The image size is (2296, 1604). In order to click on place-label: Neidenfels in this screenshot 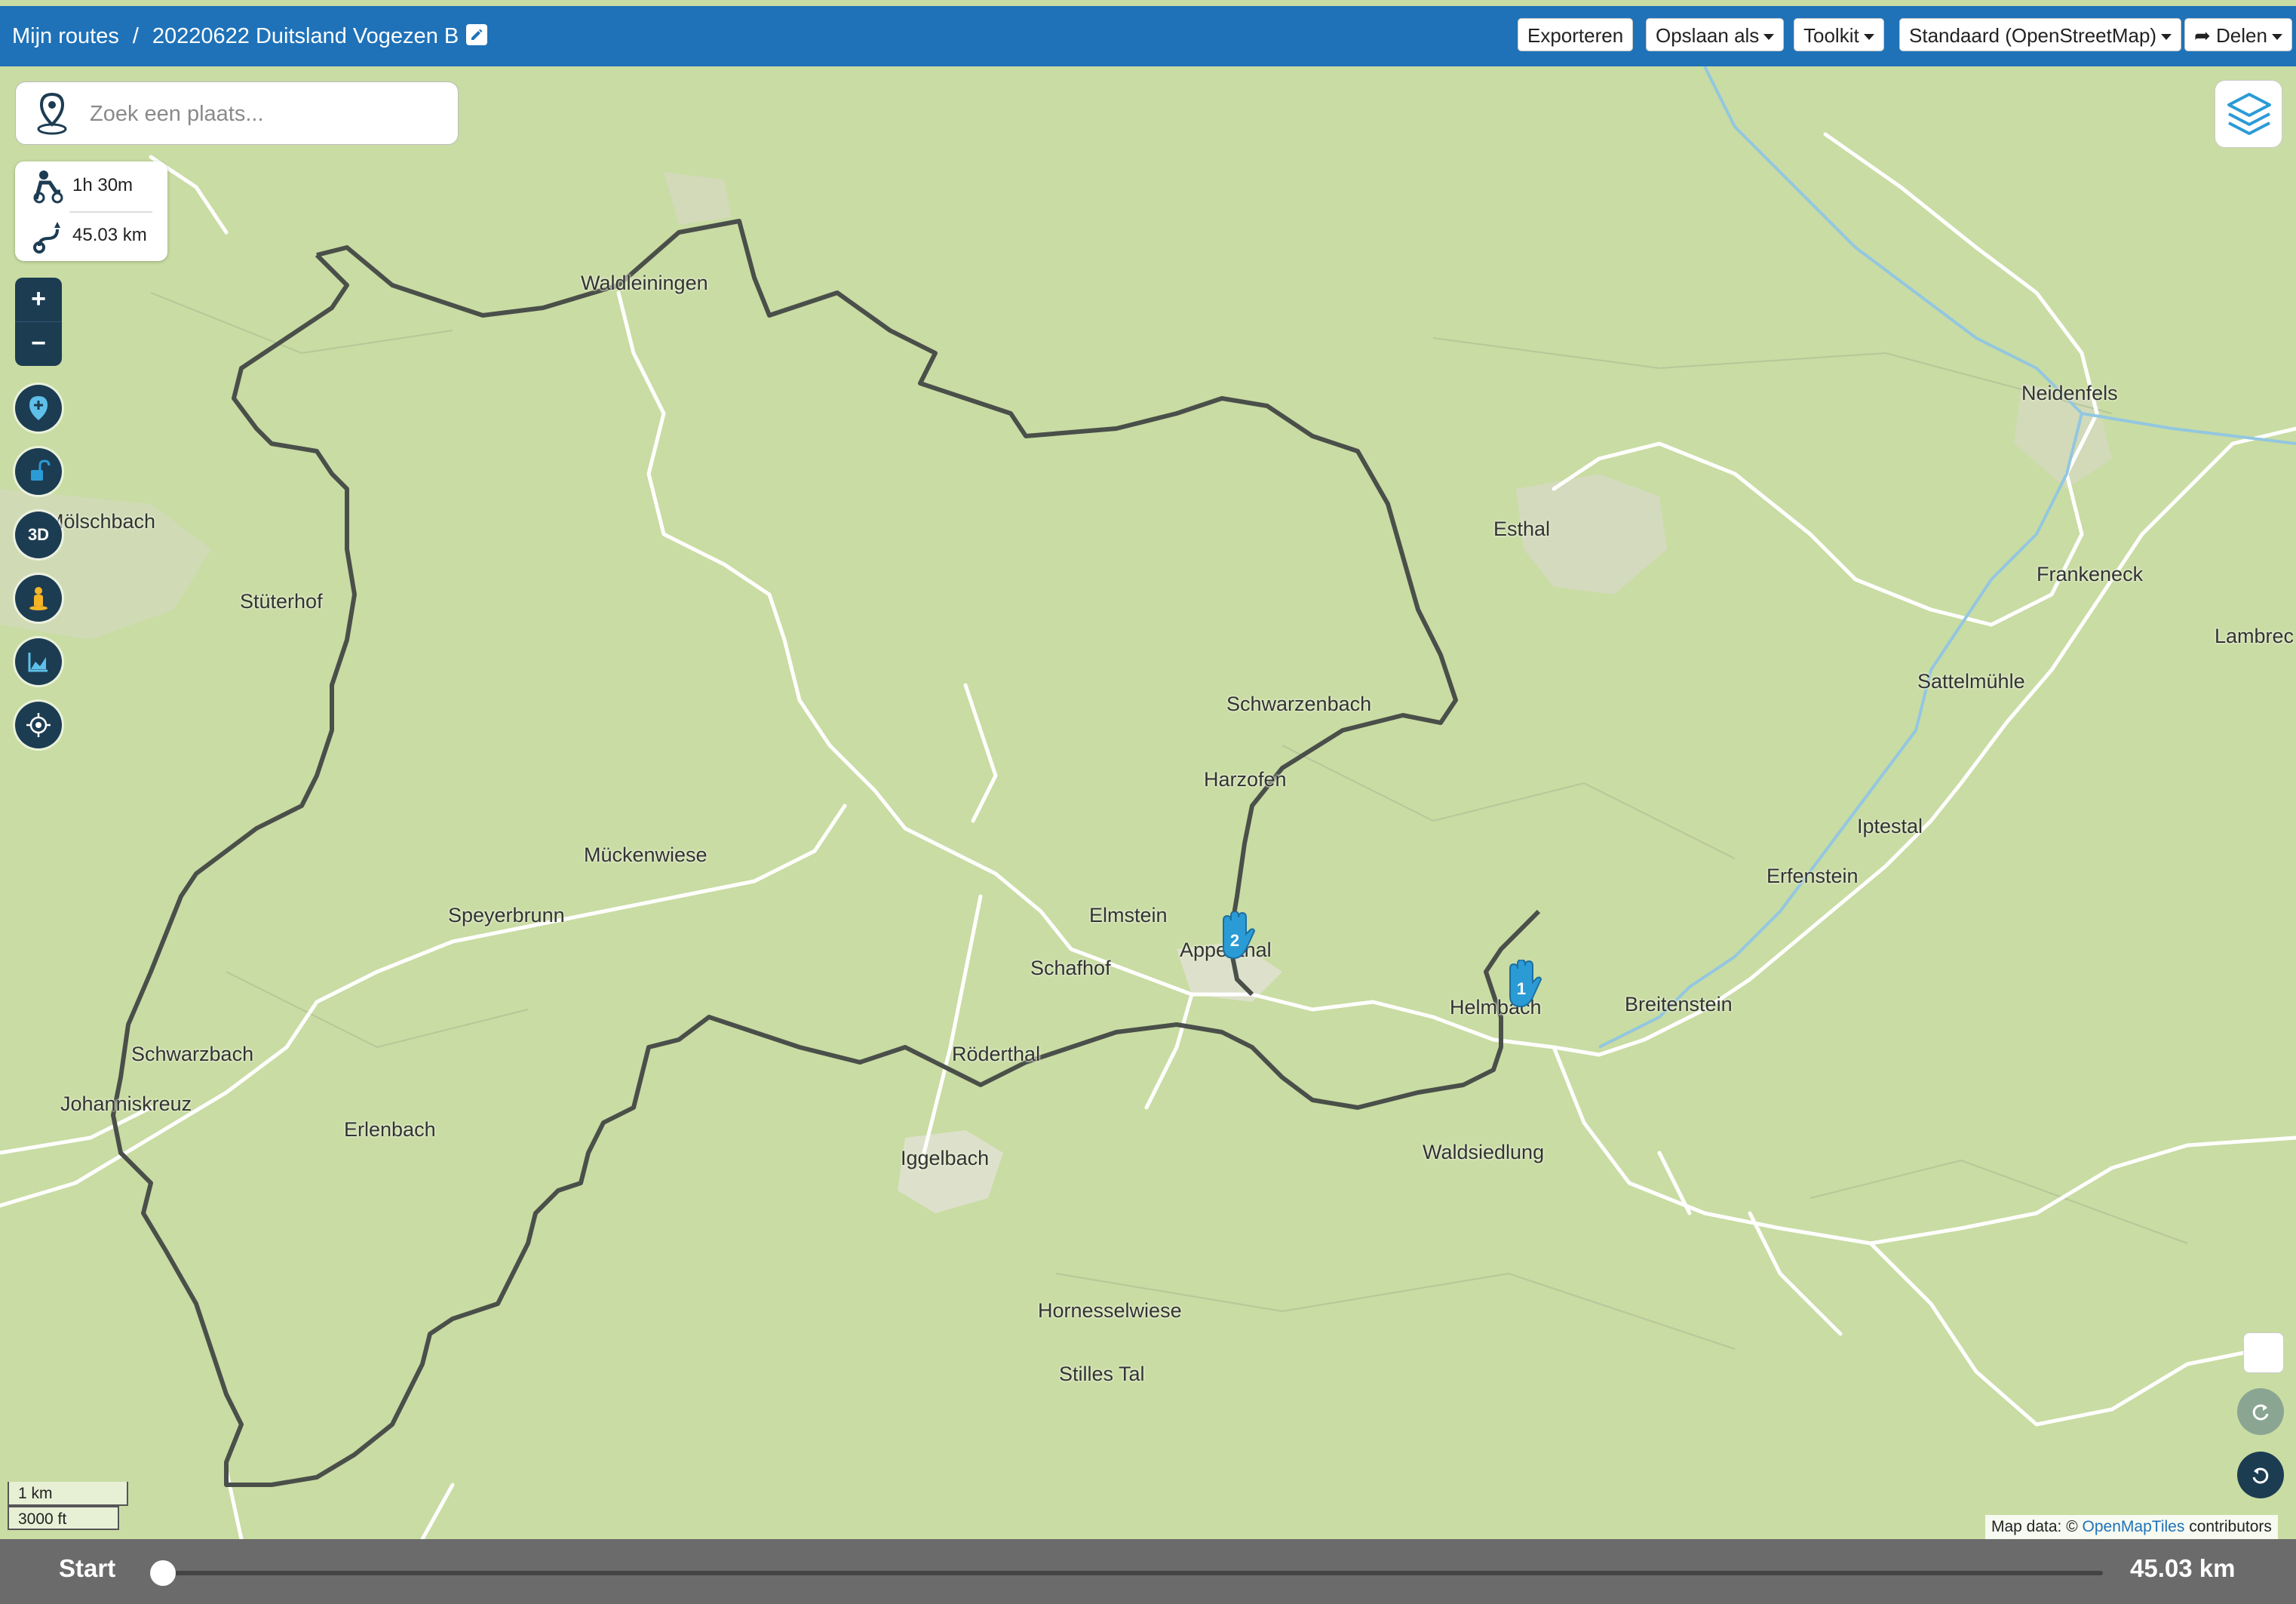, I will do `click(2070, 393)`.